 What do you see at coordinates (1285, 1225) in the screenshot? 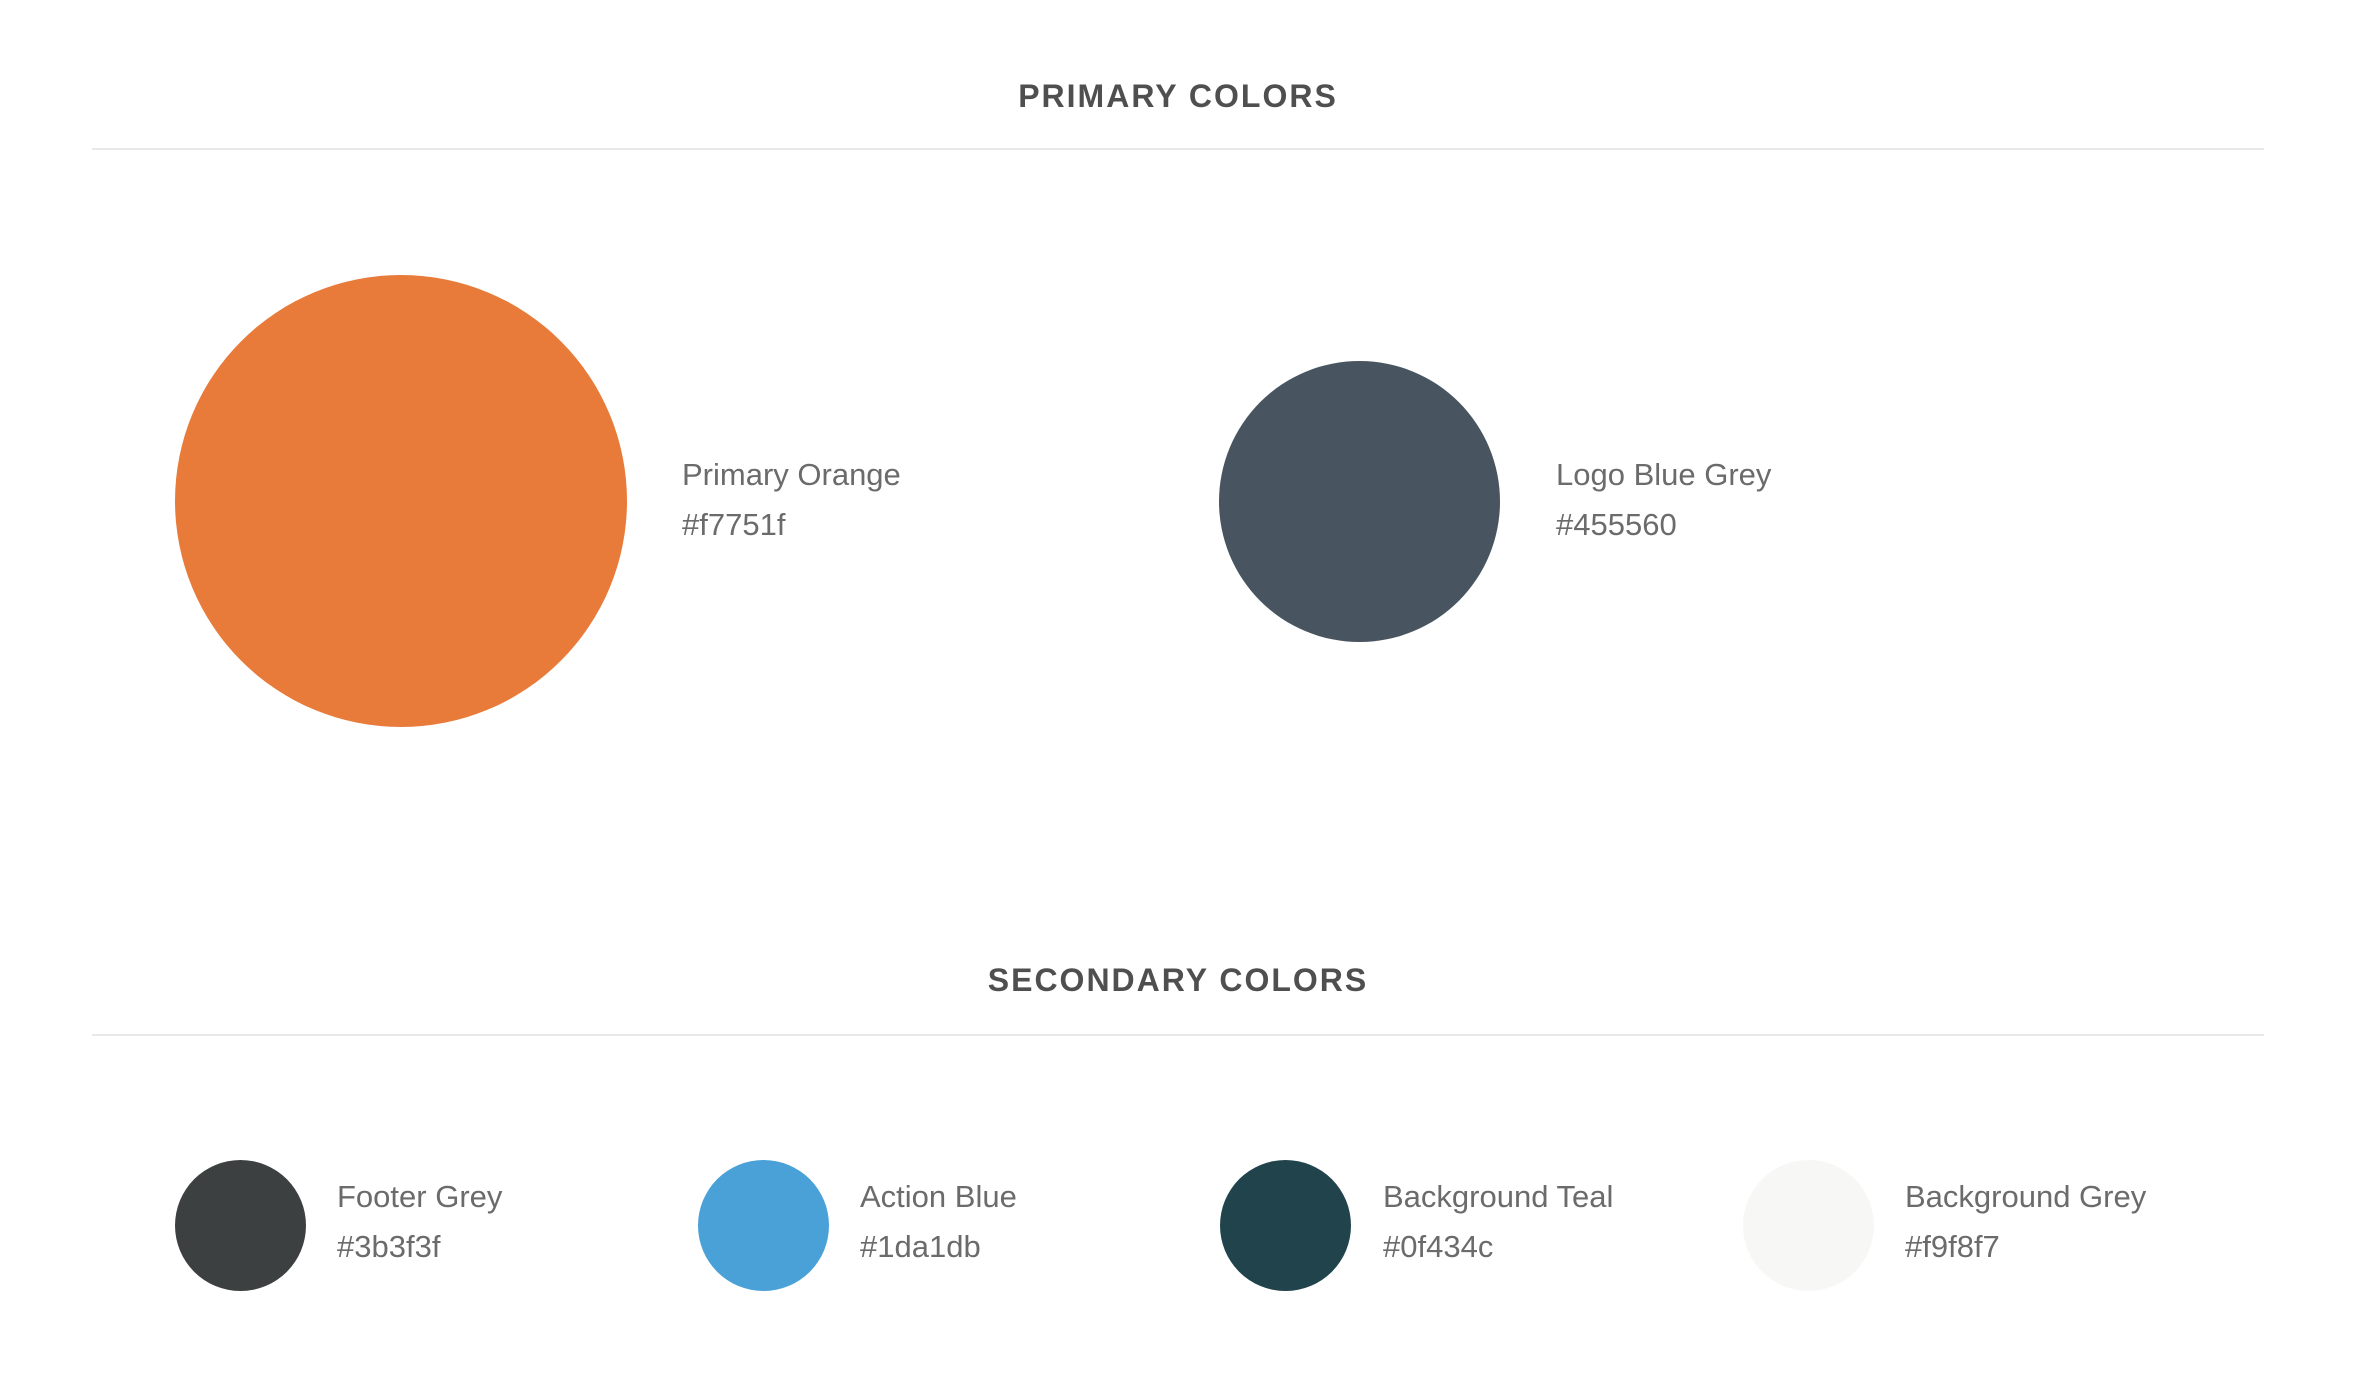
I see `swatch-background-teal` at bounding box center [1285, 1225].